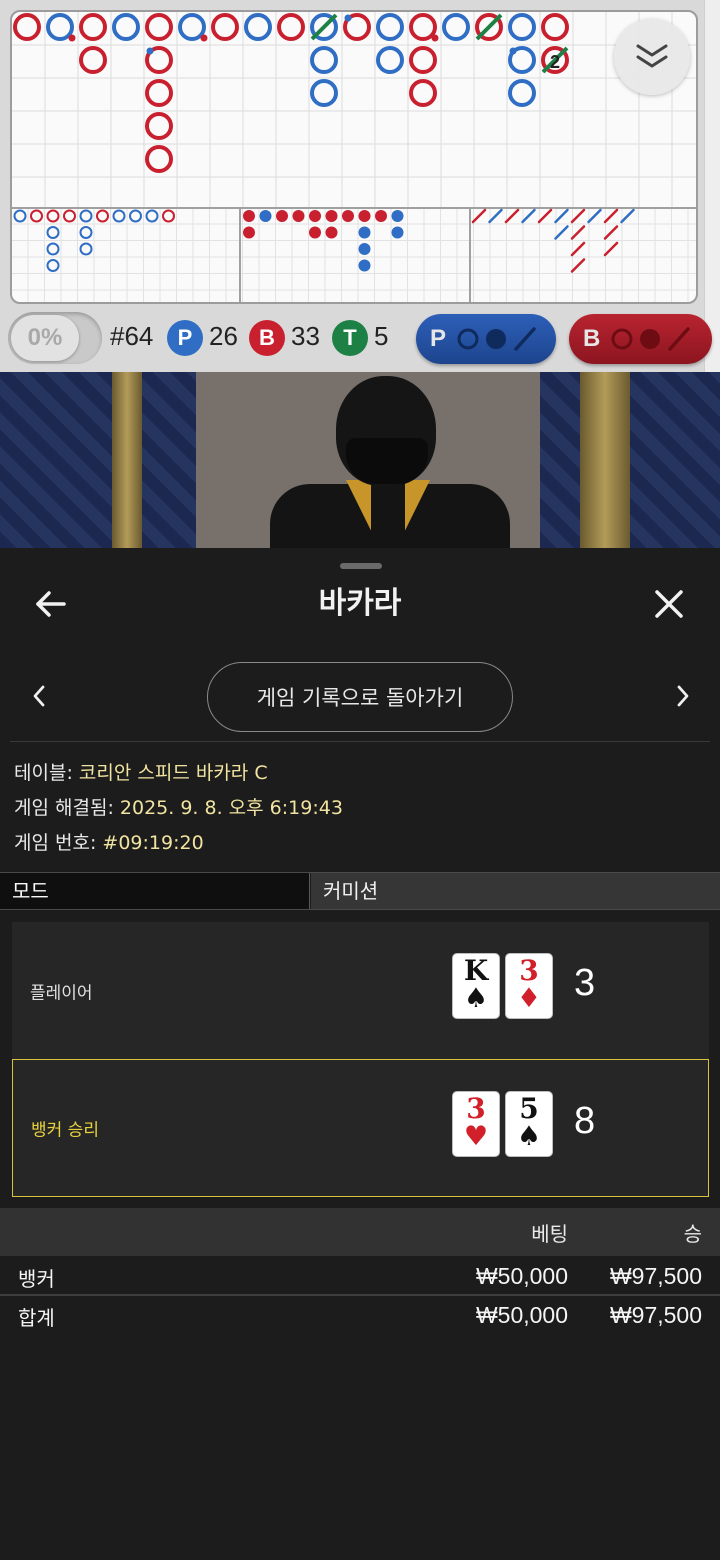 The image size is (720, 1560). What do you see at coordinates (360, 1128) in the screenshot?
I see `banker-hand-panel: 뱅커 승리 3 ♥ 5 ♠ 8` at bounding box center [360, 1128].